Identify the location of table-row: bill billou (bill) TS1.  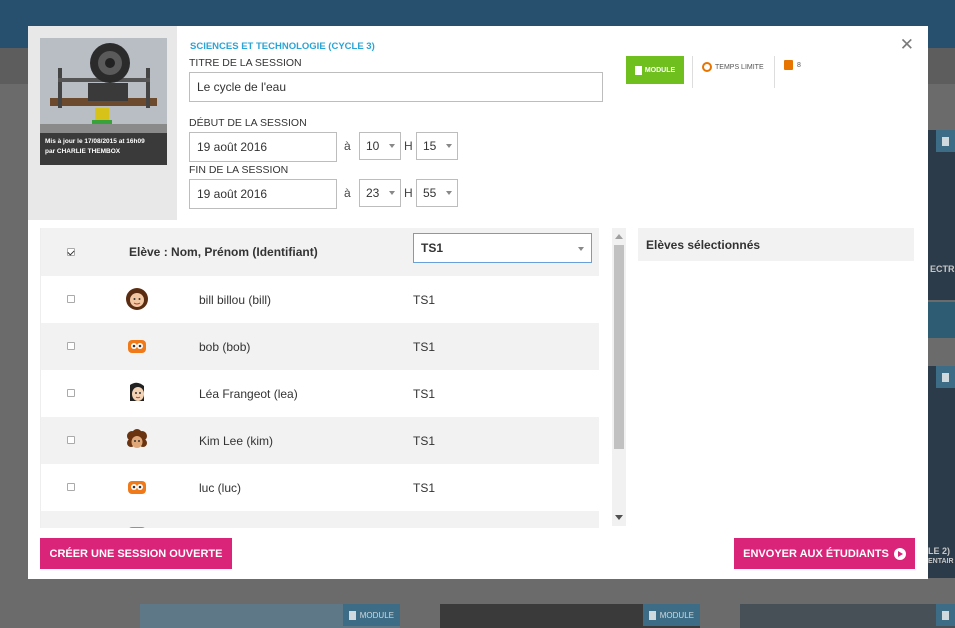
(320, 299).